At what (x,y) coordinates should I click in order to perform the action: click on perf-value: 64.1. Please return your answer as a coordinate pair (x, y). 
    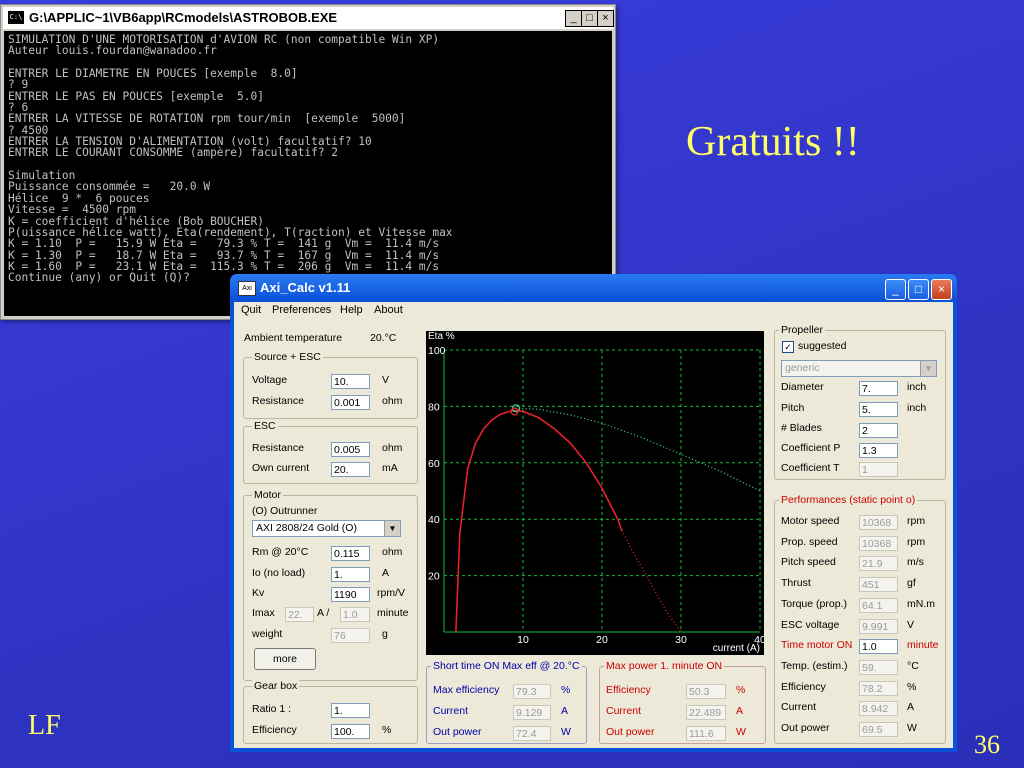
    Looking at the image, I should click on (878, 605).